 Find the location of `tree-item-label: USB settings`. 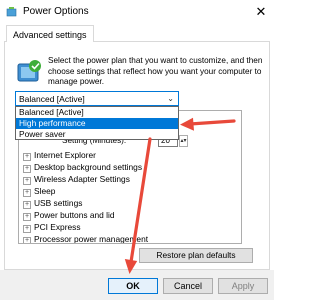

tree-item-label: USB settings is located at coordinates (58, 203).